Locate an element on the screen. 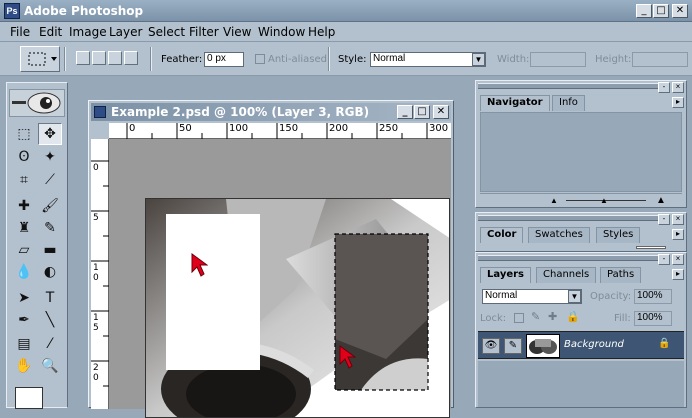 This screenshot has height=418, width=692. doc-maximize-button: □ is located at coordinates (422, 112).